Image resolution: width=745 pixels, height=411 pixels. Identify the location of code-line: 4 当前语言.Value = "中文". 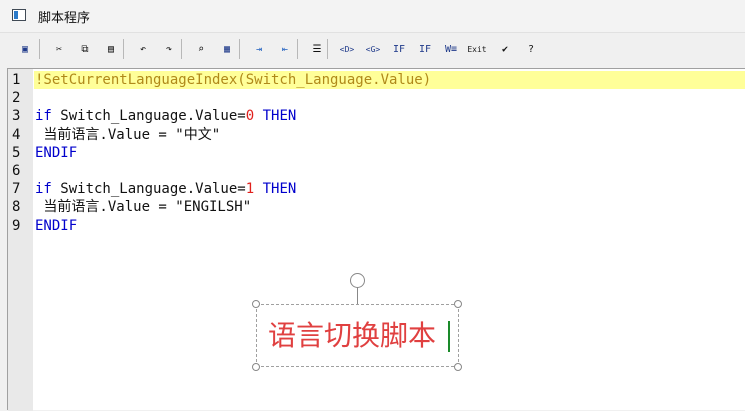
(376, 135).